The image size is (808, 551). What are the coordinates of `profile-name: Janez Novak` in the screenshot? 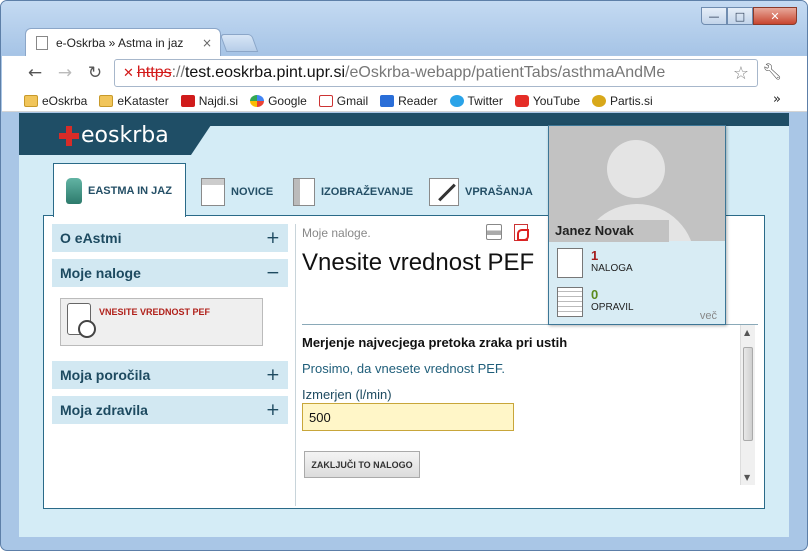 It's located at (609, 231).